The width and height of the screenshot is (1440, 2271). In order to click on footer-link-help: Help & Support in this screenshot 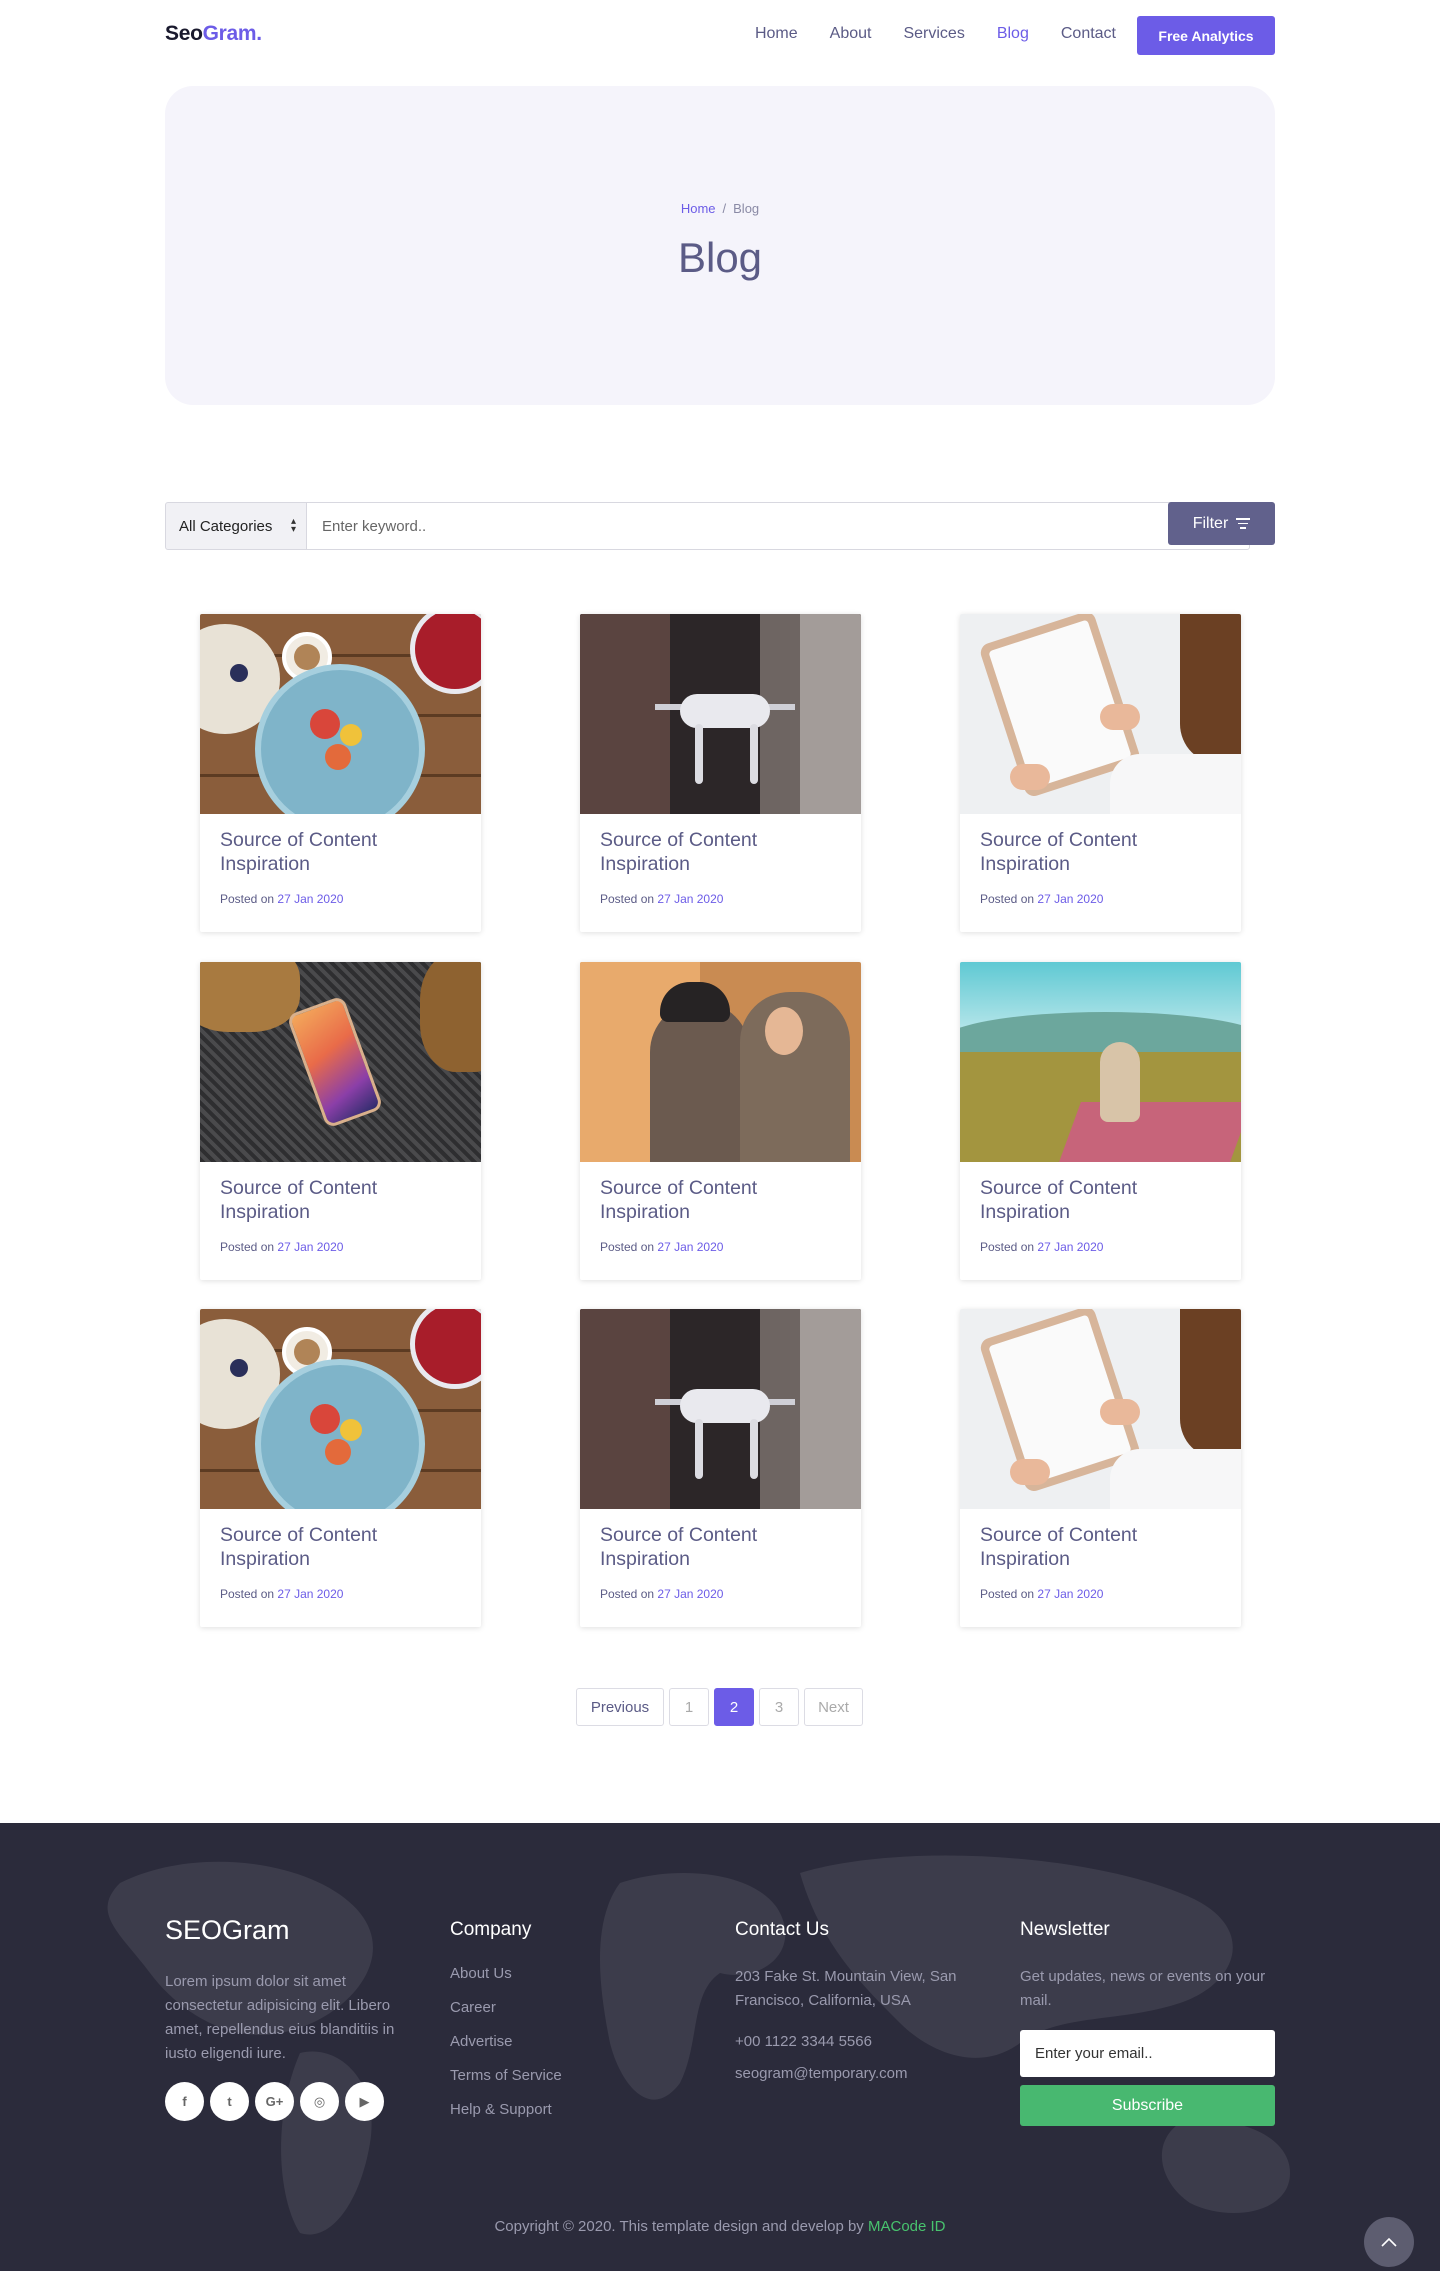, I will do `click(506, 2109)`.